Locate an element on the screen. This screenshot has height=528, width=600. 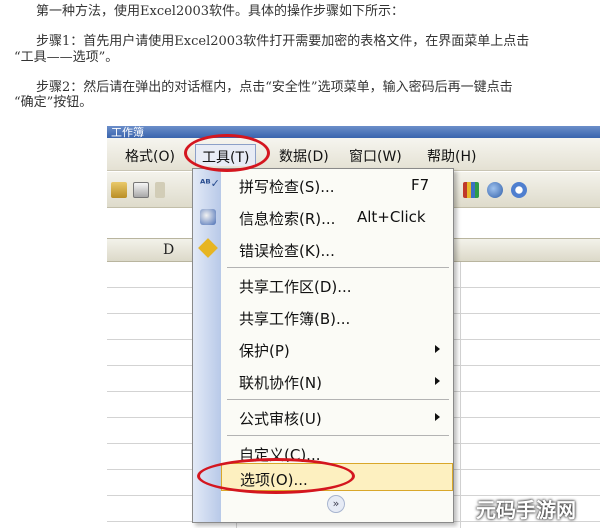
article-paragraph-intro: 第一种方法，使用Excel2003软件。具体的操作步骤如下所示： is located at coordinates (220, 11).